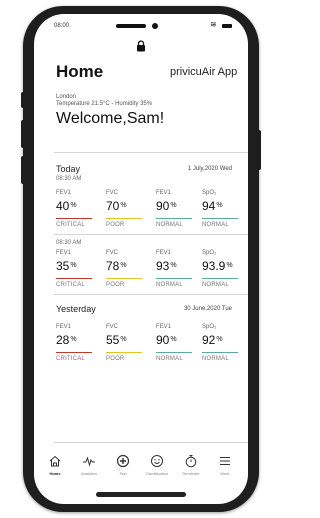 This screenshot has height=518, width=320. What do you see at coordinates (209, 206) in the screenshot?
I see `metric-value: 94` at bounding box center [209, 206].